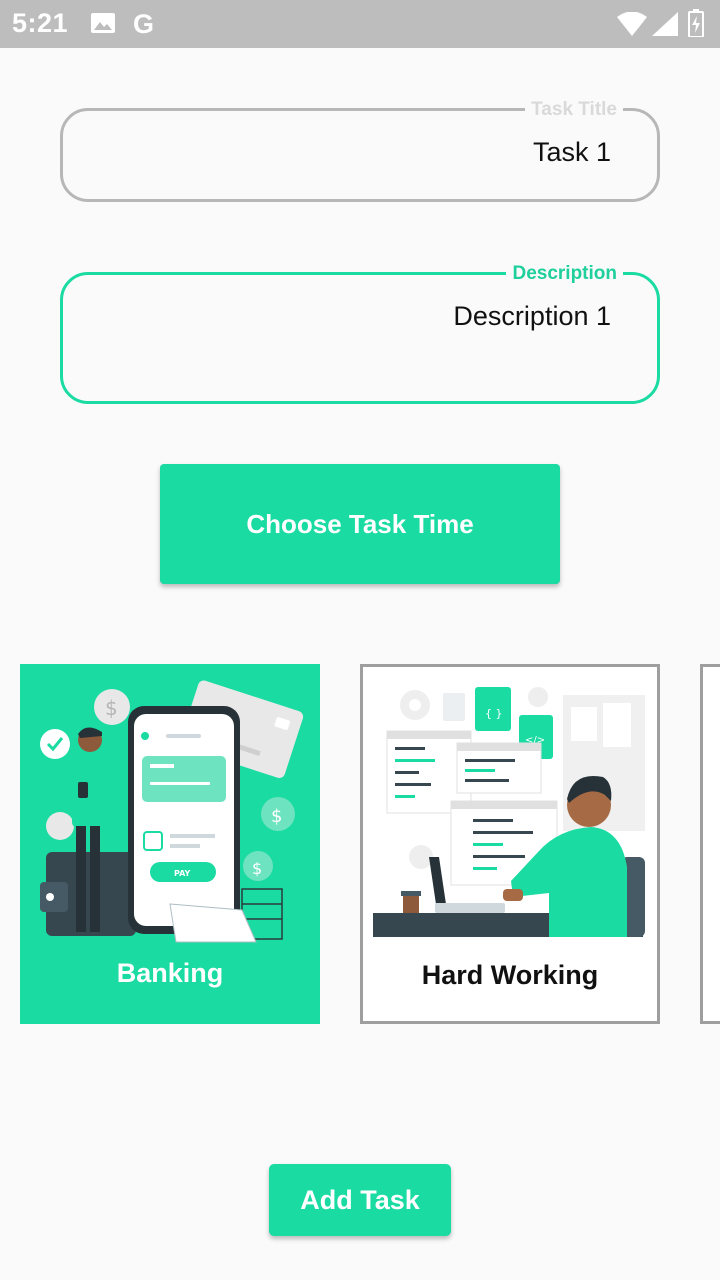 The image size is (720, 1280). Describe the element at coordinates (360, 1200) in the screenshot. I see `add-task-button: Add Task` at that location.